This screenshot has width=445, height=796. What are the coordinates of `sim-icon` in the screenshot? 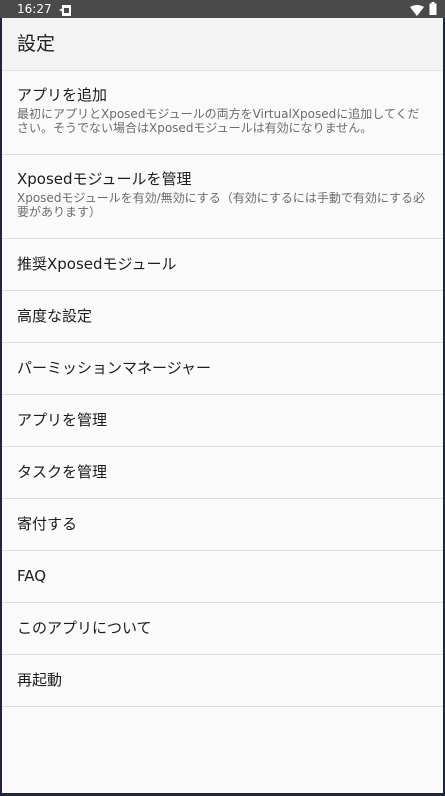 It's located at (65, 9).